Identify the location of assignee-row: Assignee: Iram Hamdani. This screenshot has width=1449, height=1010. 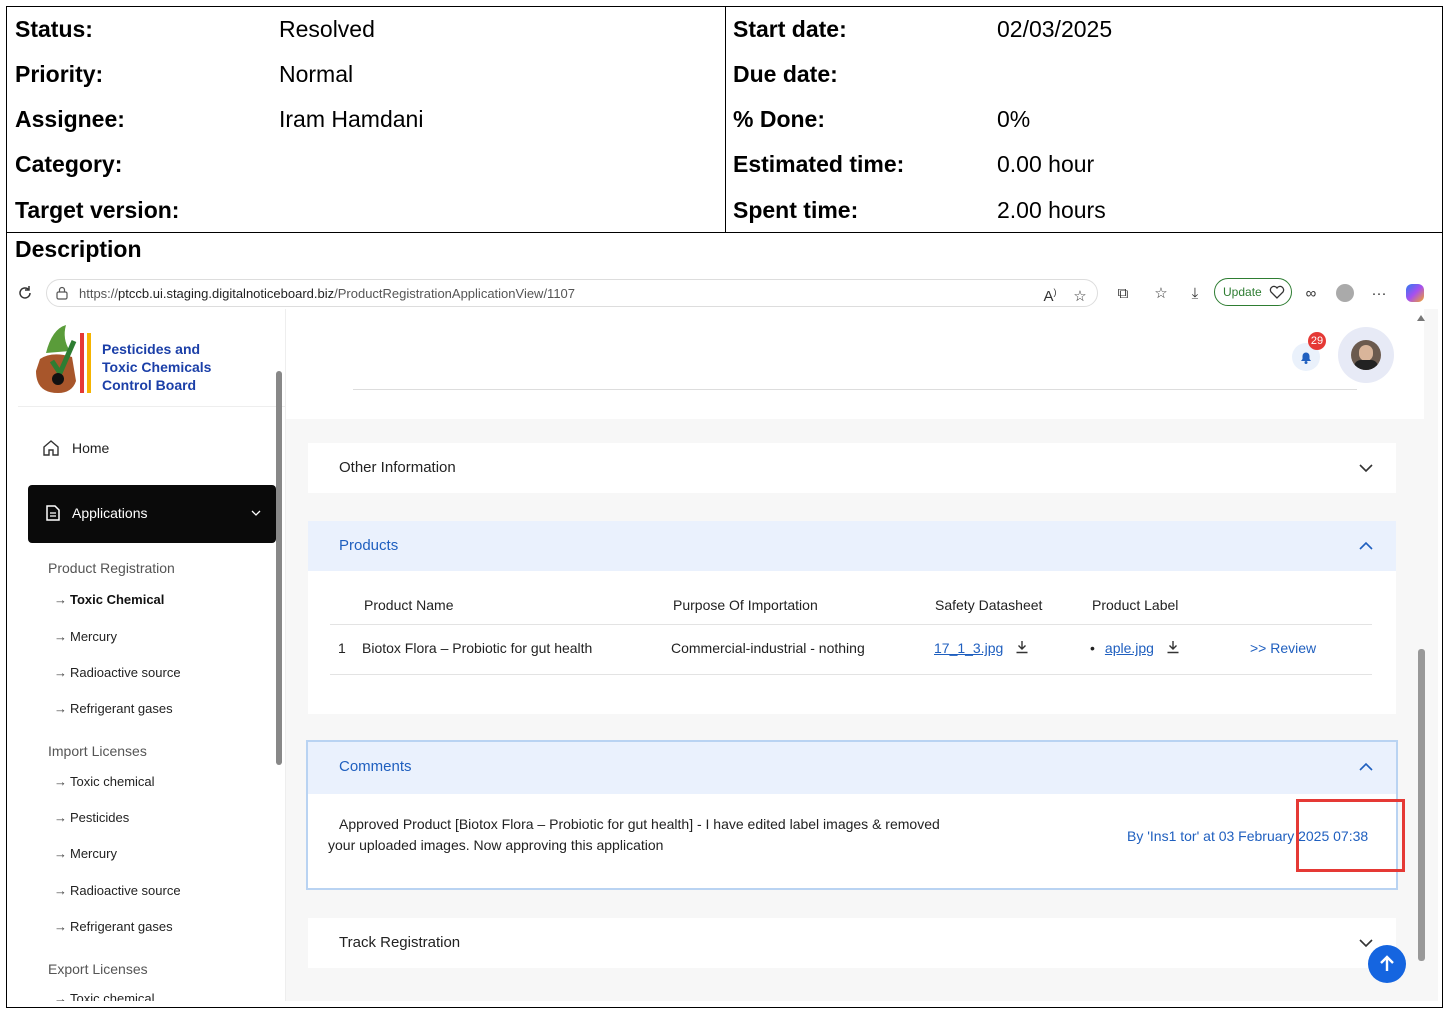
(366, 119).